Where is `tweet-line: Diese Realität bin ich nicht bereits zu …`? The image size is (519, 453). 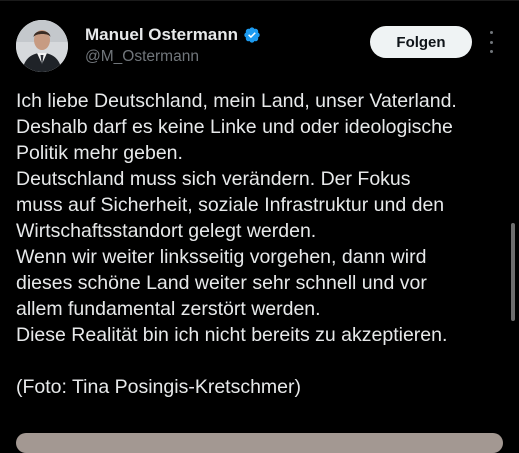 tweet-line: Diese Realität bin ich nicht bereits zu … is located at coordinates (232, 335).